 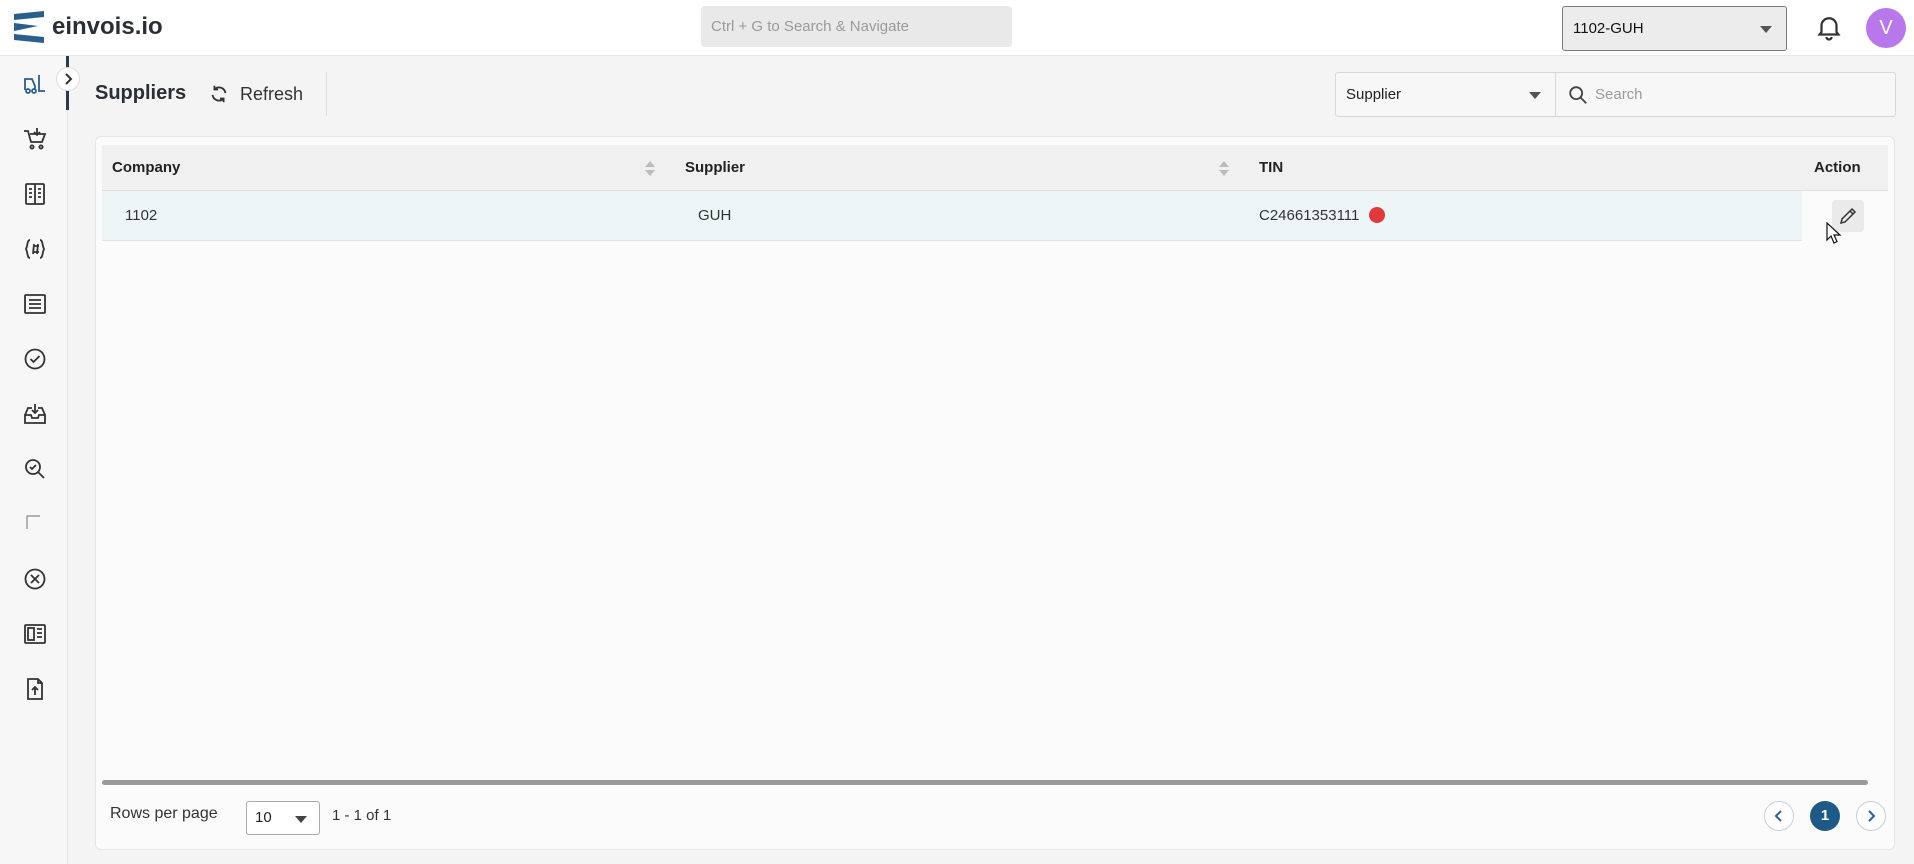 I want to click on prev-page-button, so click(x=1779, y=816).